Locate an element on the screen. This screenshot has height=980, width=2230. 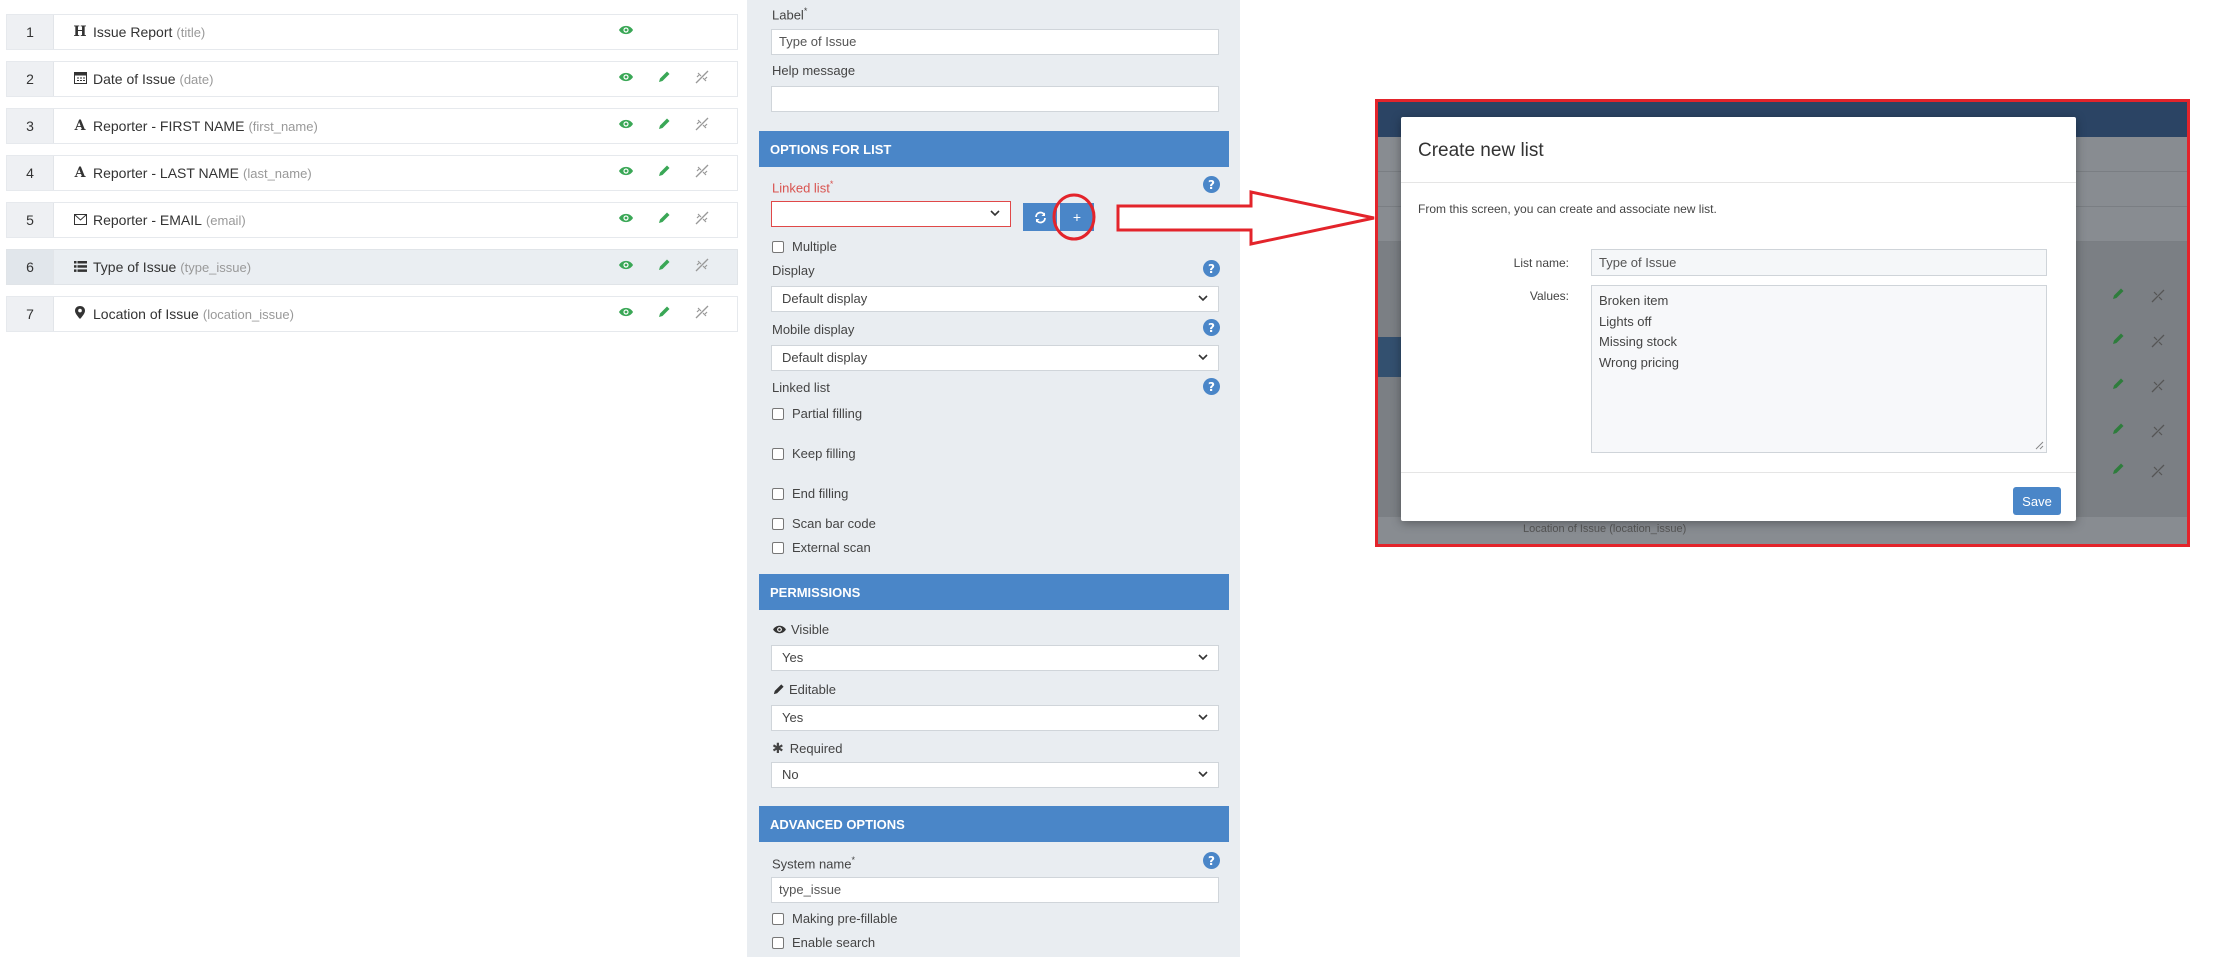
display-title: Display is located at coordinates (793, 270).